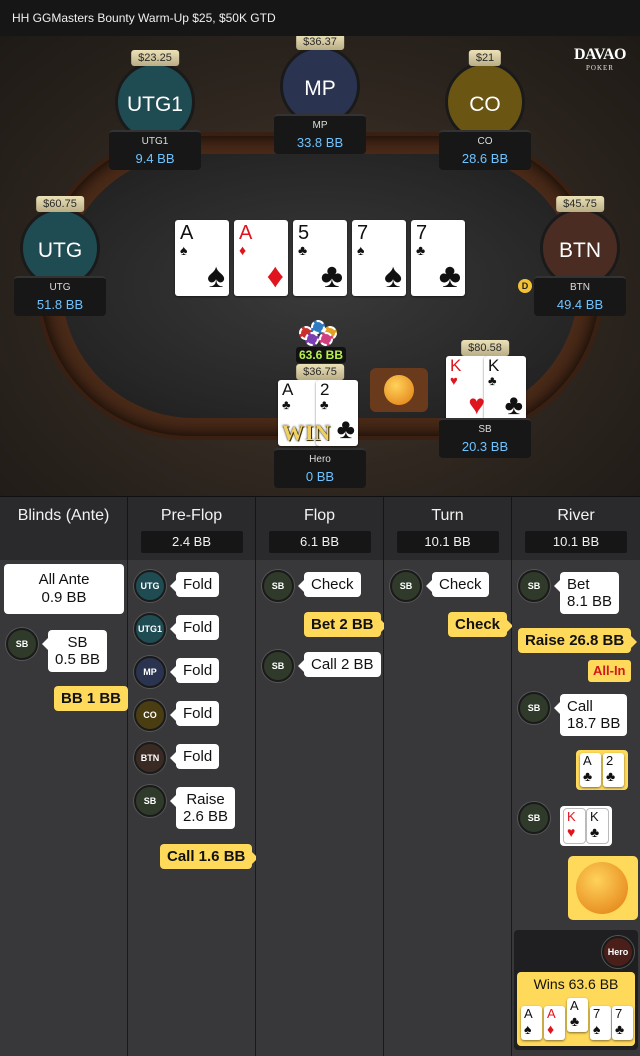  Describe the element at coordinates (64, 589) in the screenshot. I see `all-ante-box: All Ante 0.9 BB` at that location.